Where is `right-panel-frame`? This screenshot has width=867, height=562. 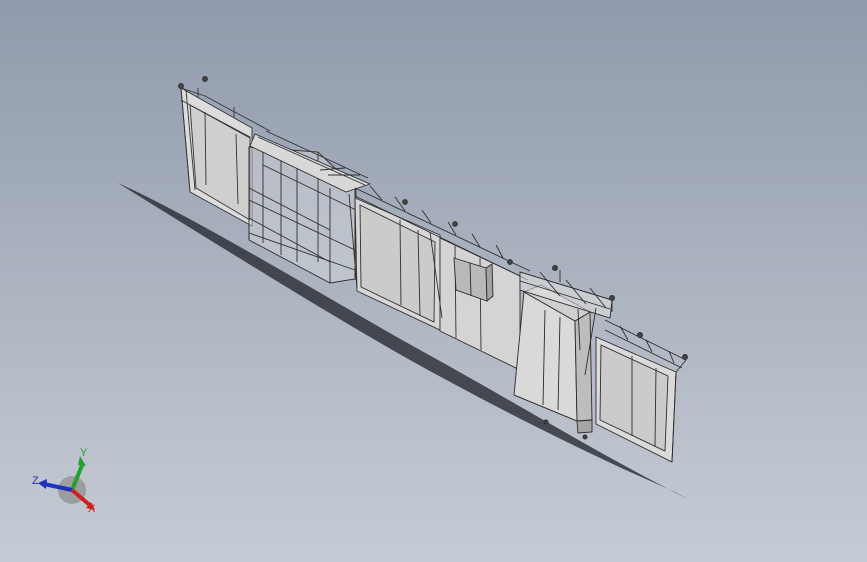 right-panel-frame is located at coordinates (641, 391).